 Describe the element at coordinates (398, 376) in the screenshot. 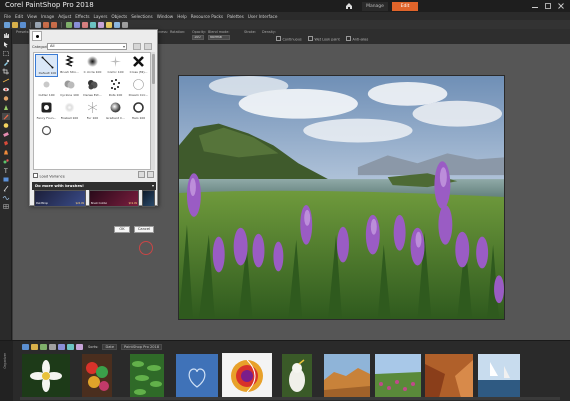

I see `thumbnail-pink-flower-field` at that location.